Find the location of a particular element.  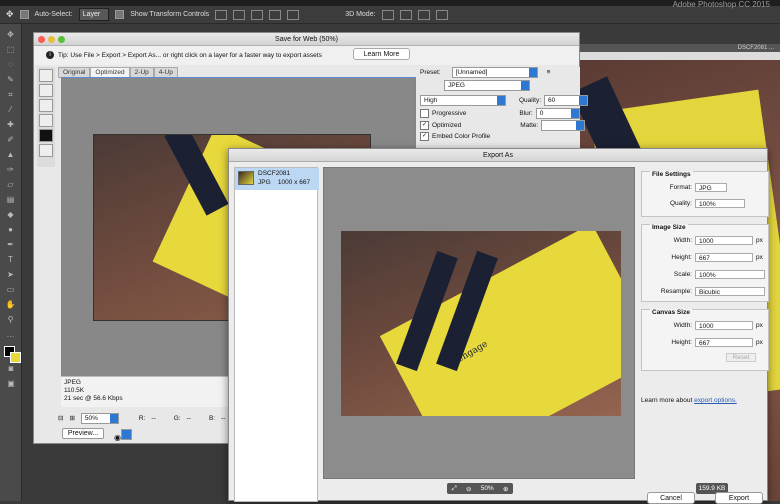

asset-format: JPG is located at coordinates (264, 182).